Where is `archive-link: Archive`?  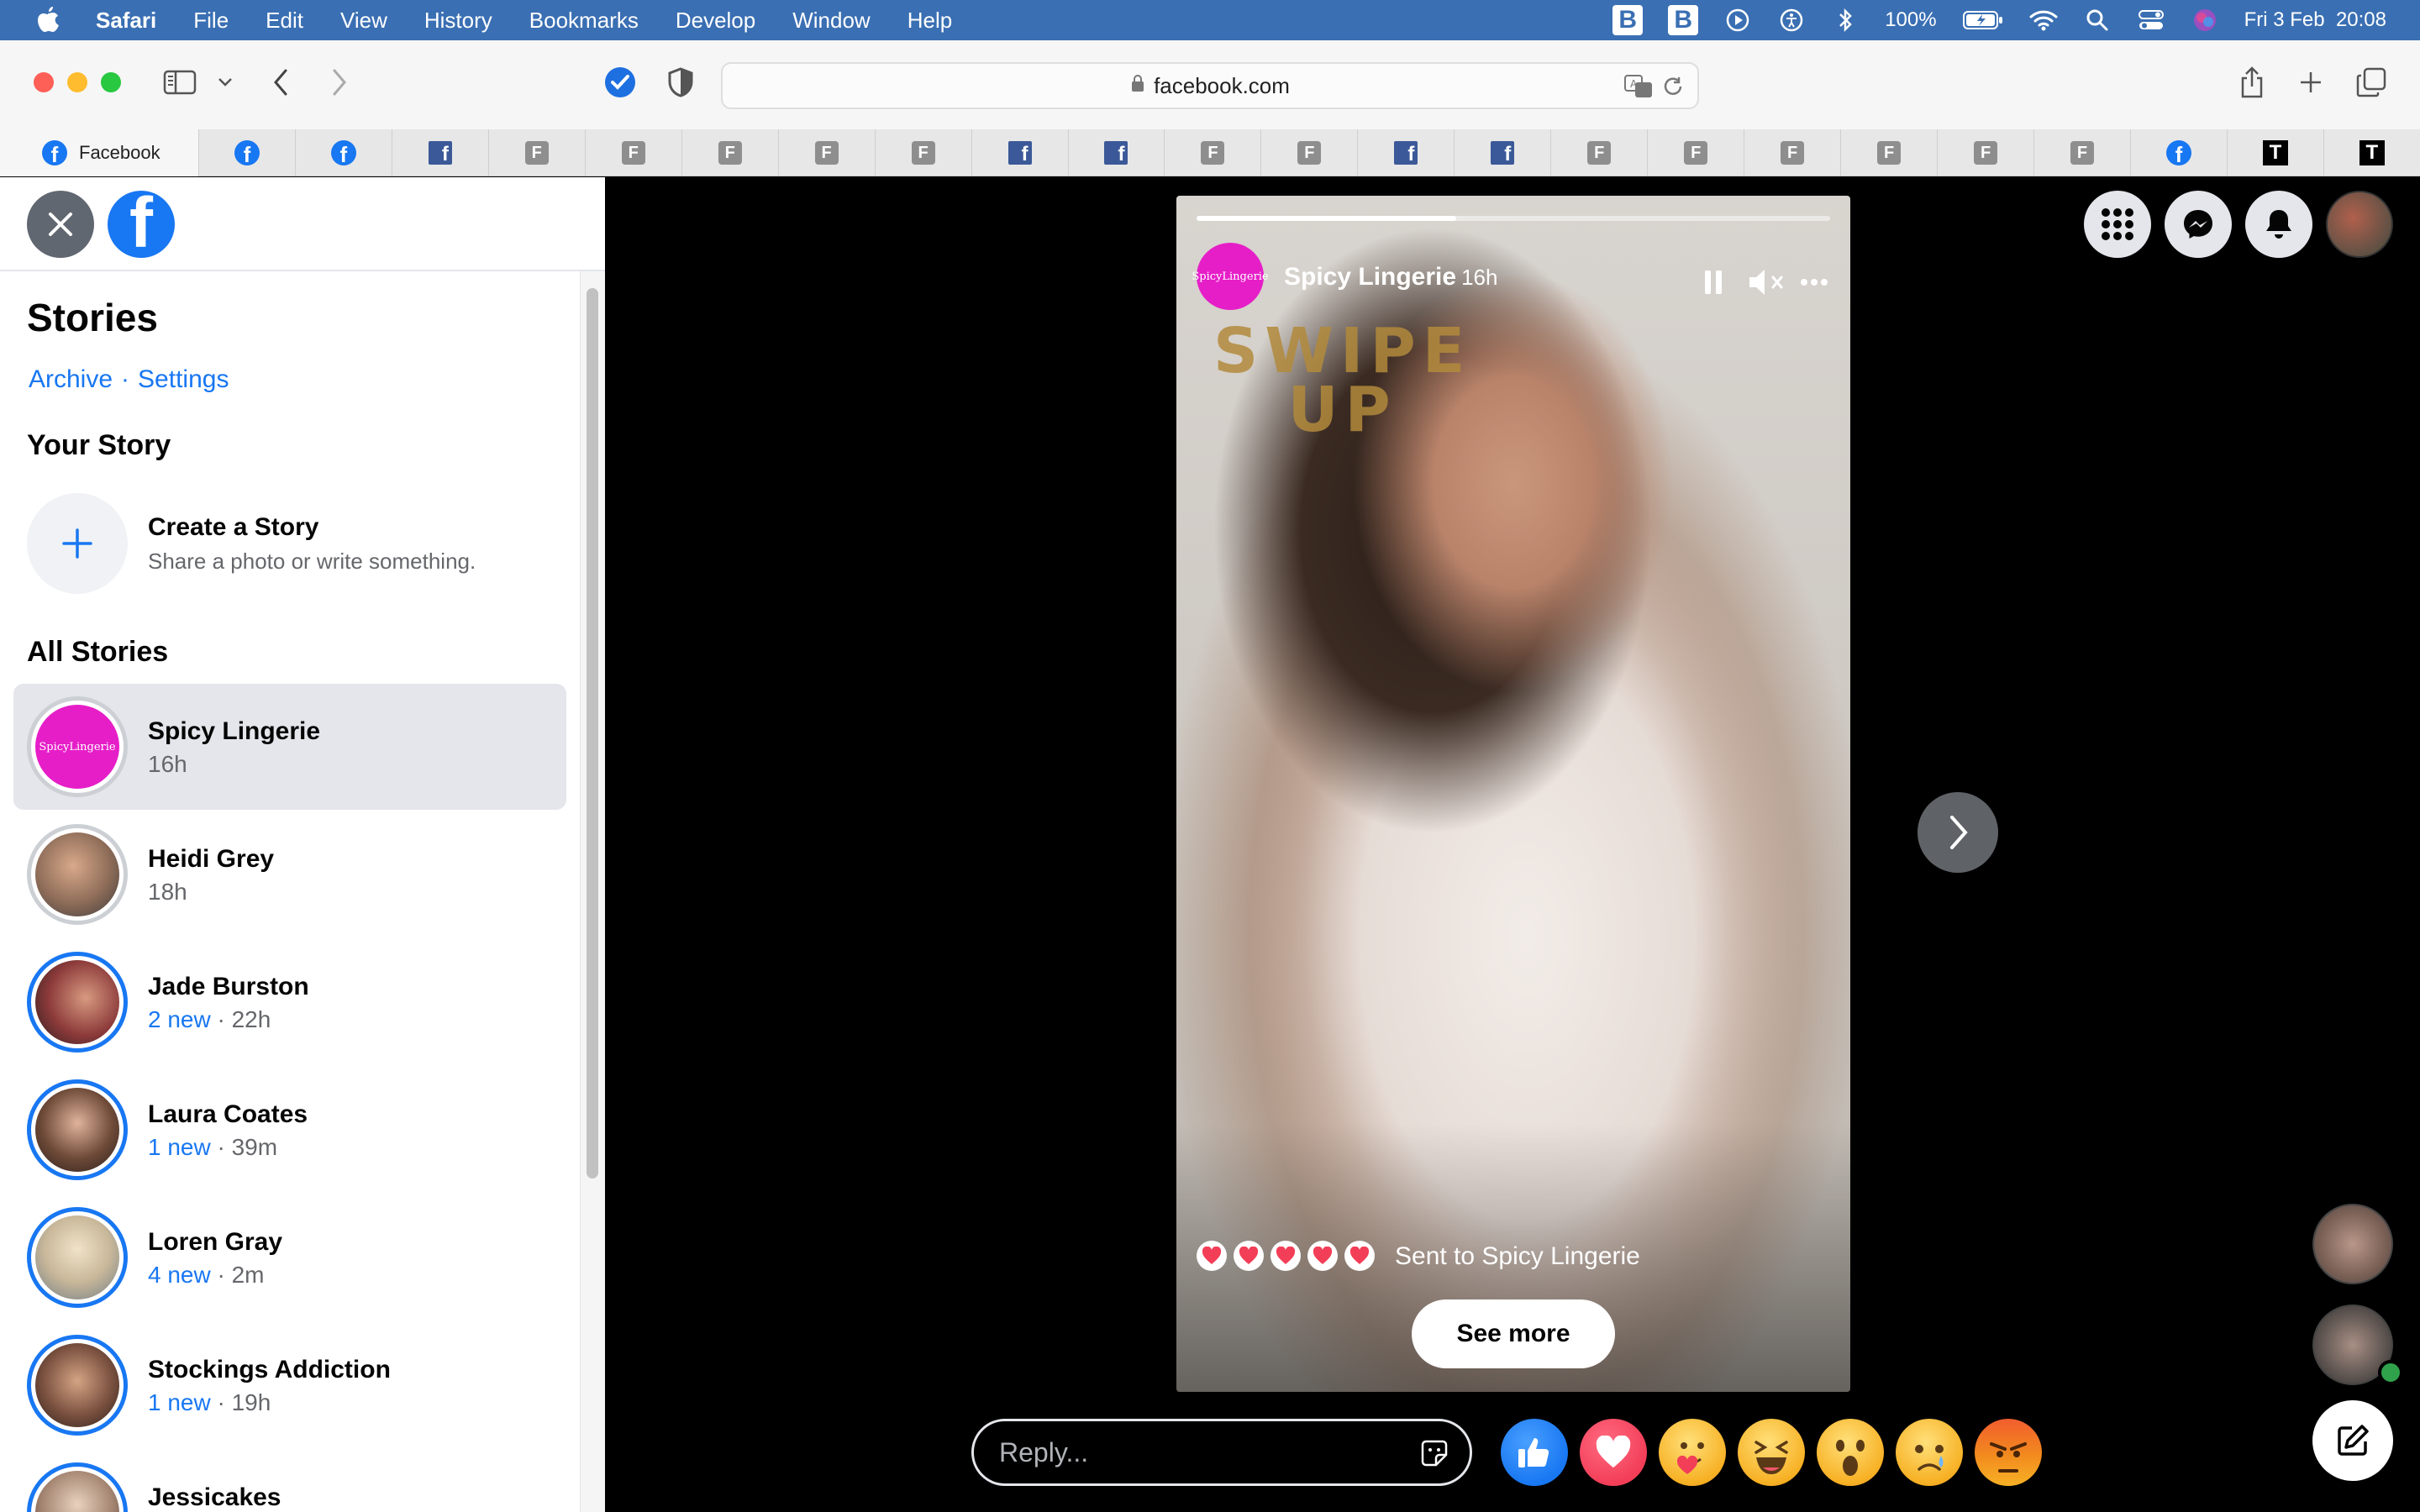 archive-link: Archive is located at coordinates (71, 379).